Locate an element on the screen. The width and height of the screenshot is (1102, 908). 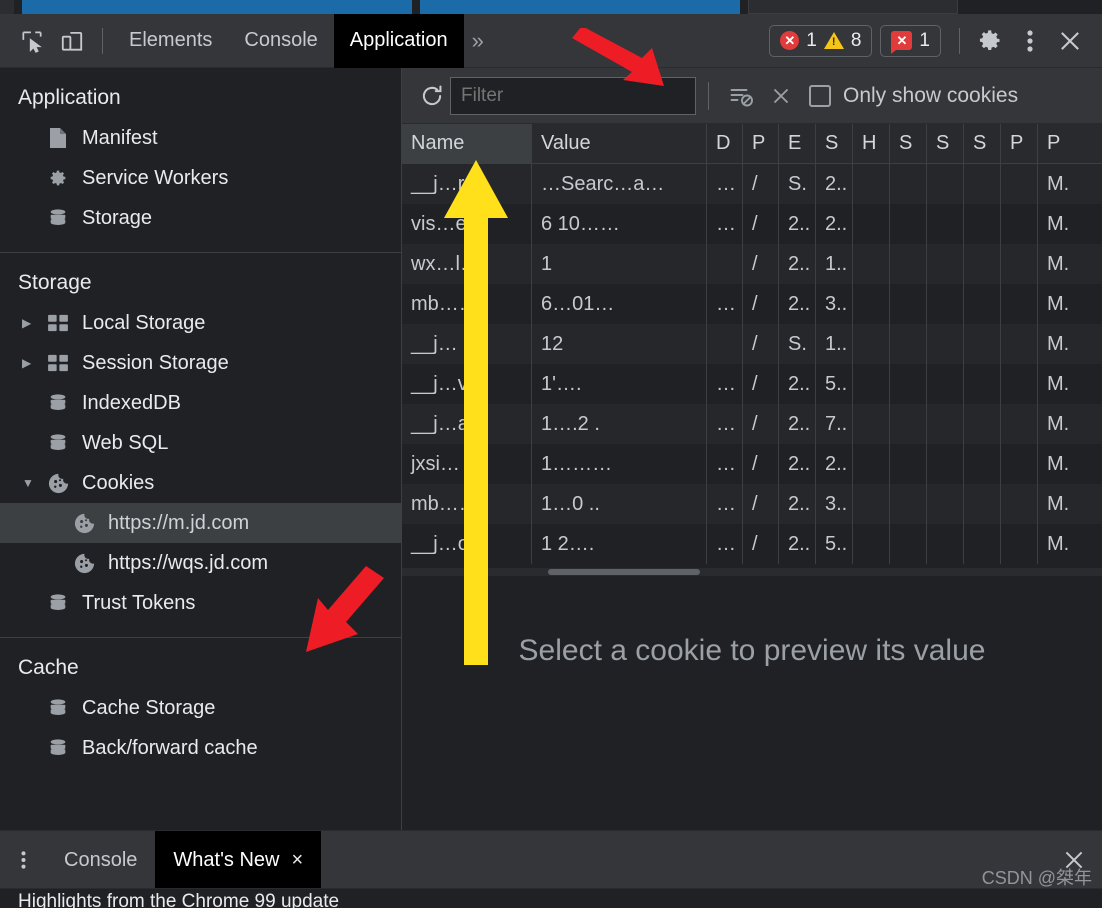
cell-name: __j…v is located at coordinates (467, 384).